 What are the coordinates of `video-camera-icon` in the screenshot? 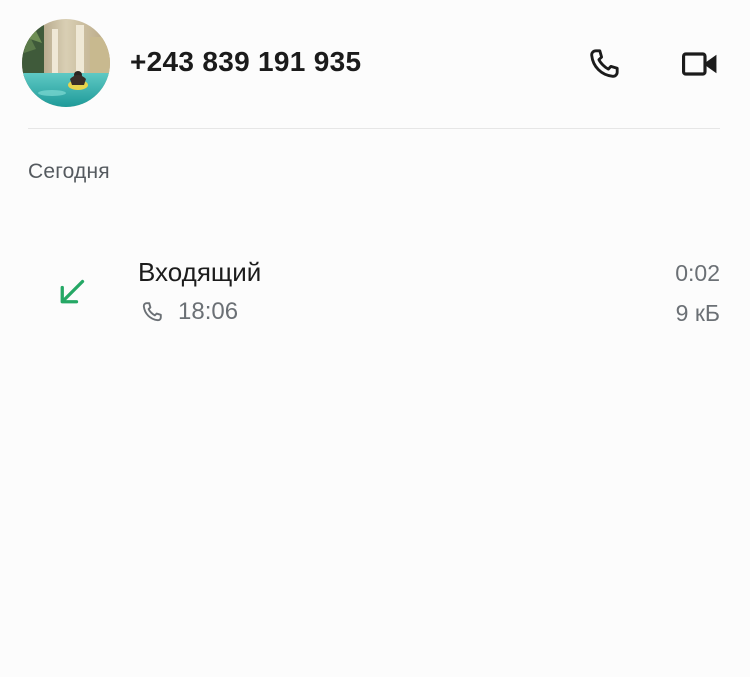 It's located at (699, 64).